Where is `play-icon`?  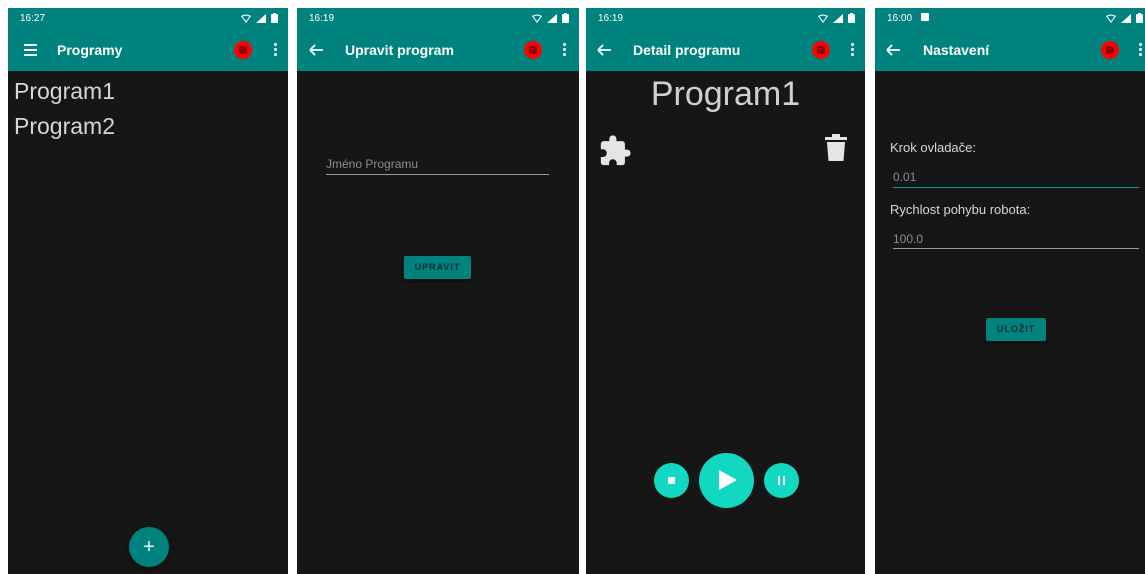 play-icon is located at coordinates (728, 480).